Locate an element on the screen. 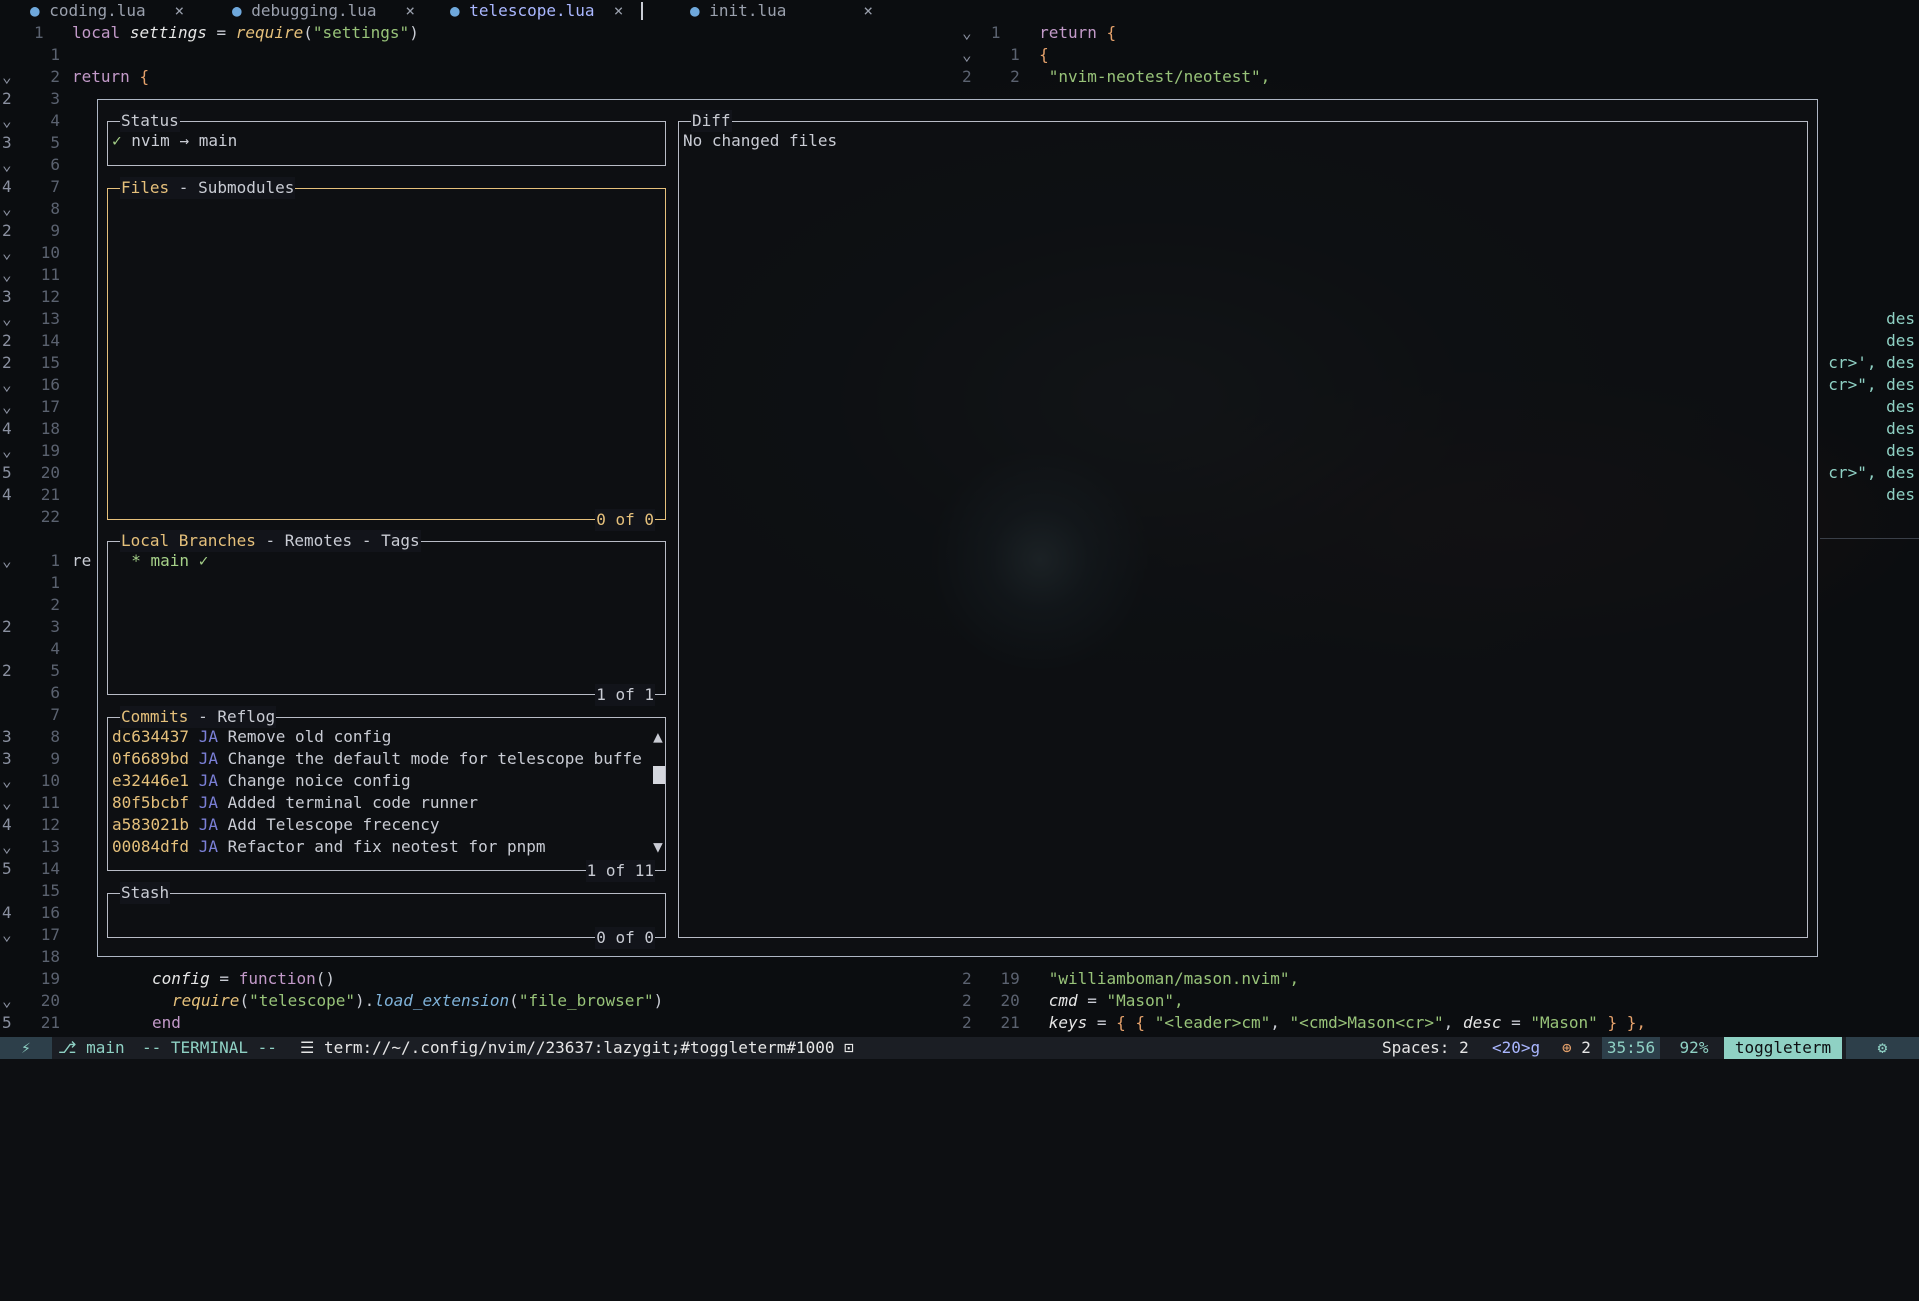 Image resolution: width=1919 pixels, height=1301 pixels. gutter-row: ⌄ 2 is located at coordinates (31, 76).